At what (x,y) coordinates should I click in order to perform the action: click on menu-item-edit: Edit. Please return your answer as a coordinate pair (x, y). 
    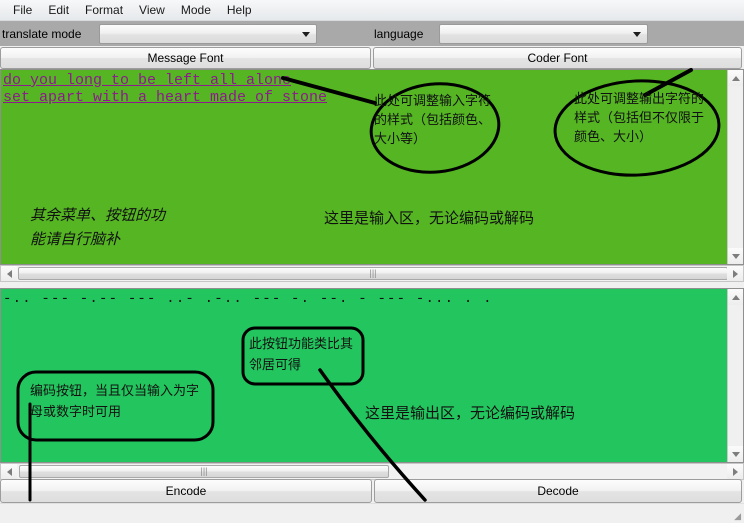
    Looking at the image, I should click on (58, 10).